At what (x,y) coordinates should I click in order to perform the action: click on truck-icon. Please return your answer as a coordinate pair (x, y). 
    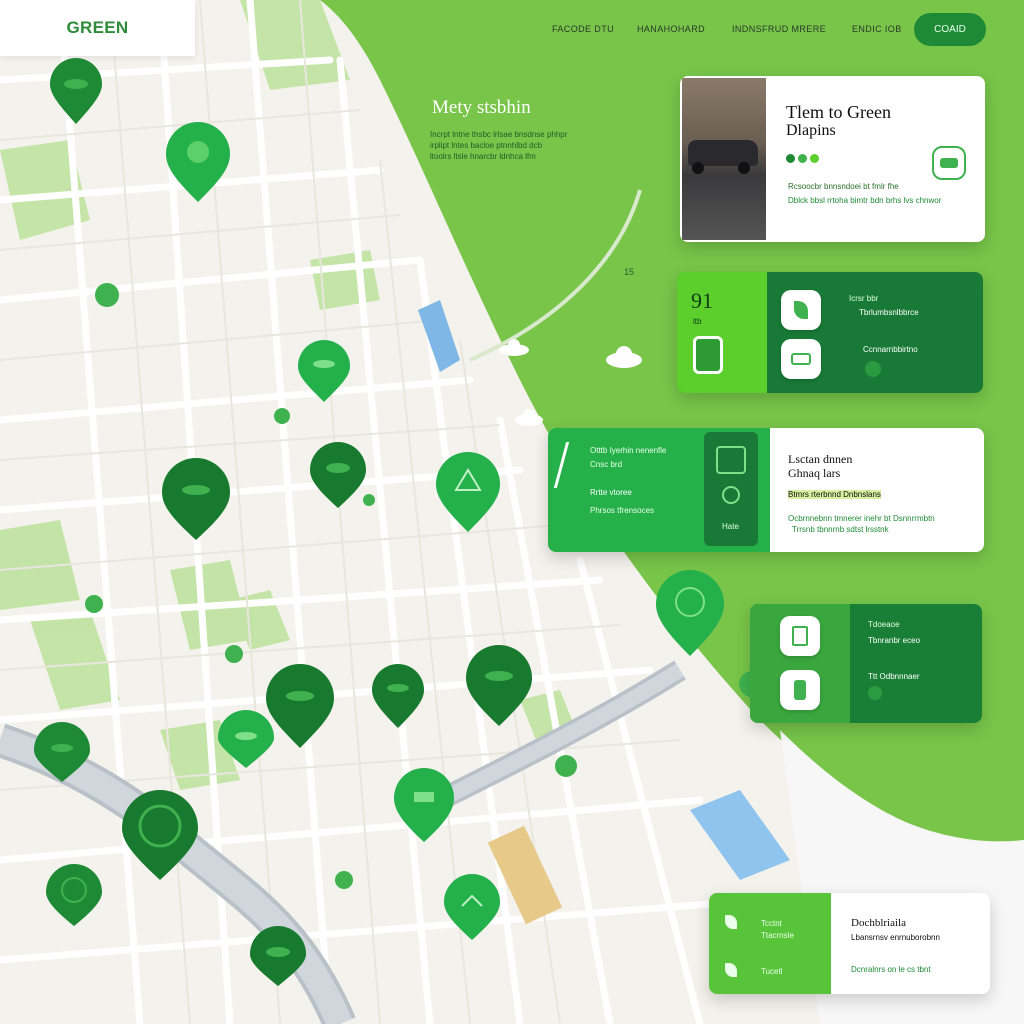
    Looking at the image, I should click on (731, 460).